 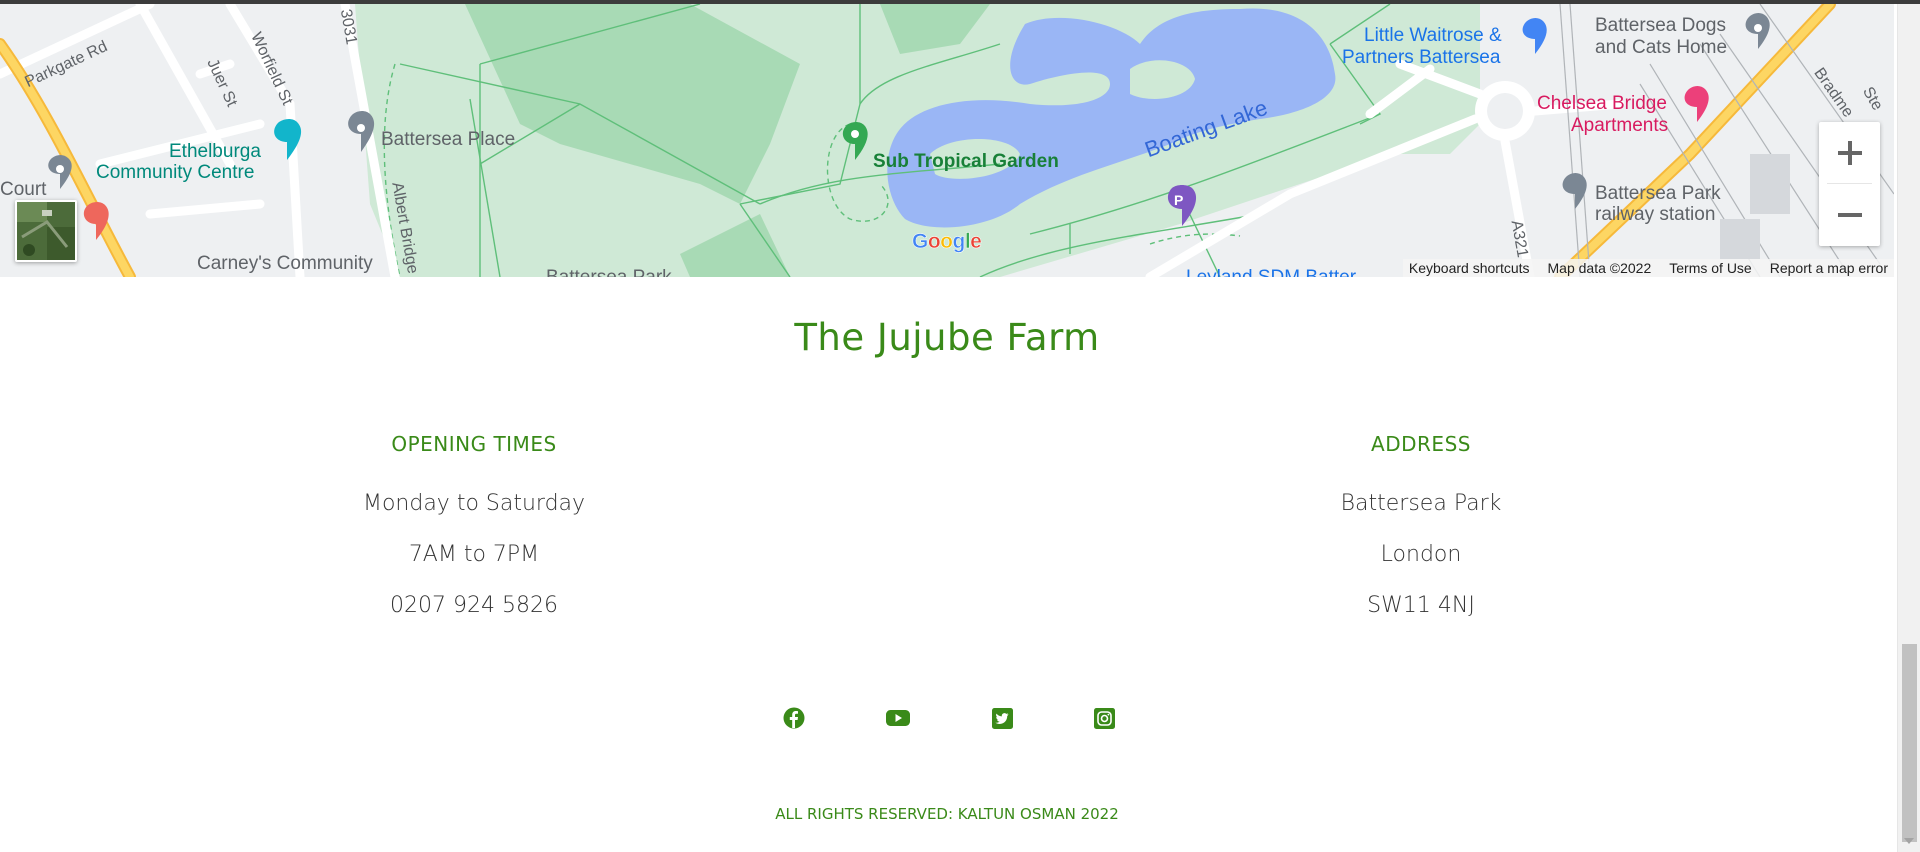 I want to click on map-label-waitrose-2: Partners Battersea, so click(x=1421, y=58).